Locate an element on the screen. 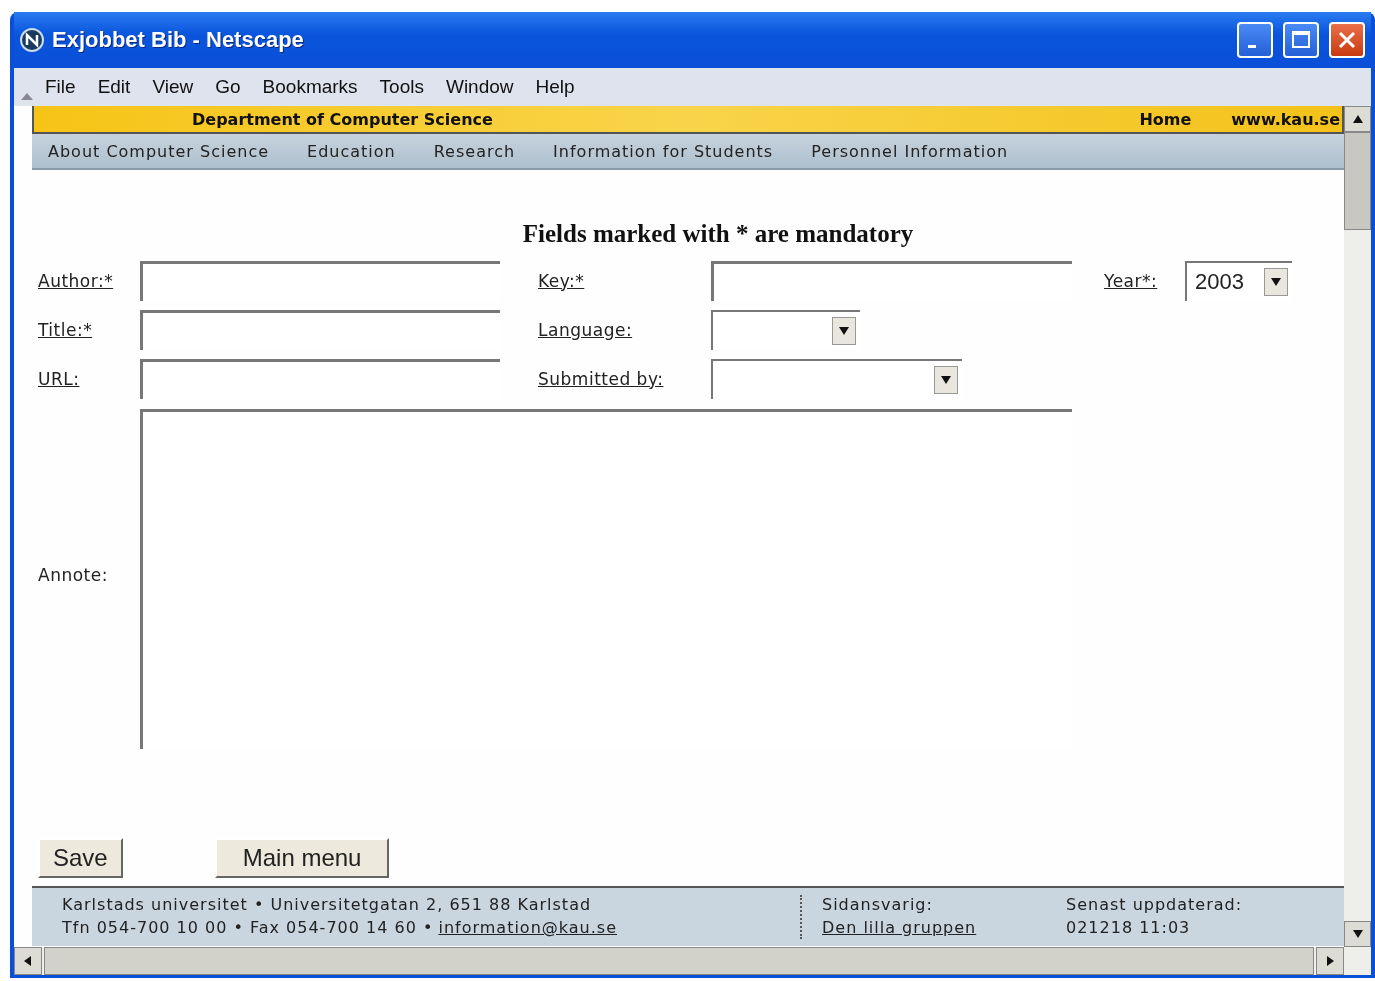  address-text: Karlstads universitet • Universitetgatan 2, 651 88 Karlstad is located at coordinates (327, 905).